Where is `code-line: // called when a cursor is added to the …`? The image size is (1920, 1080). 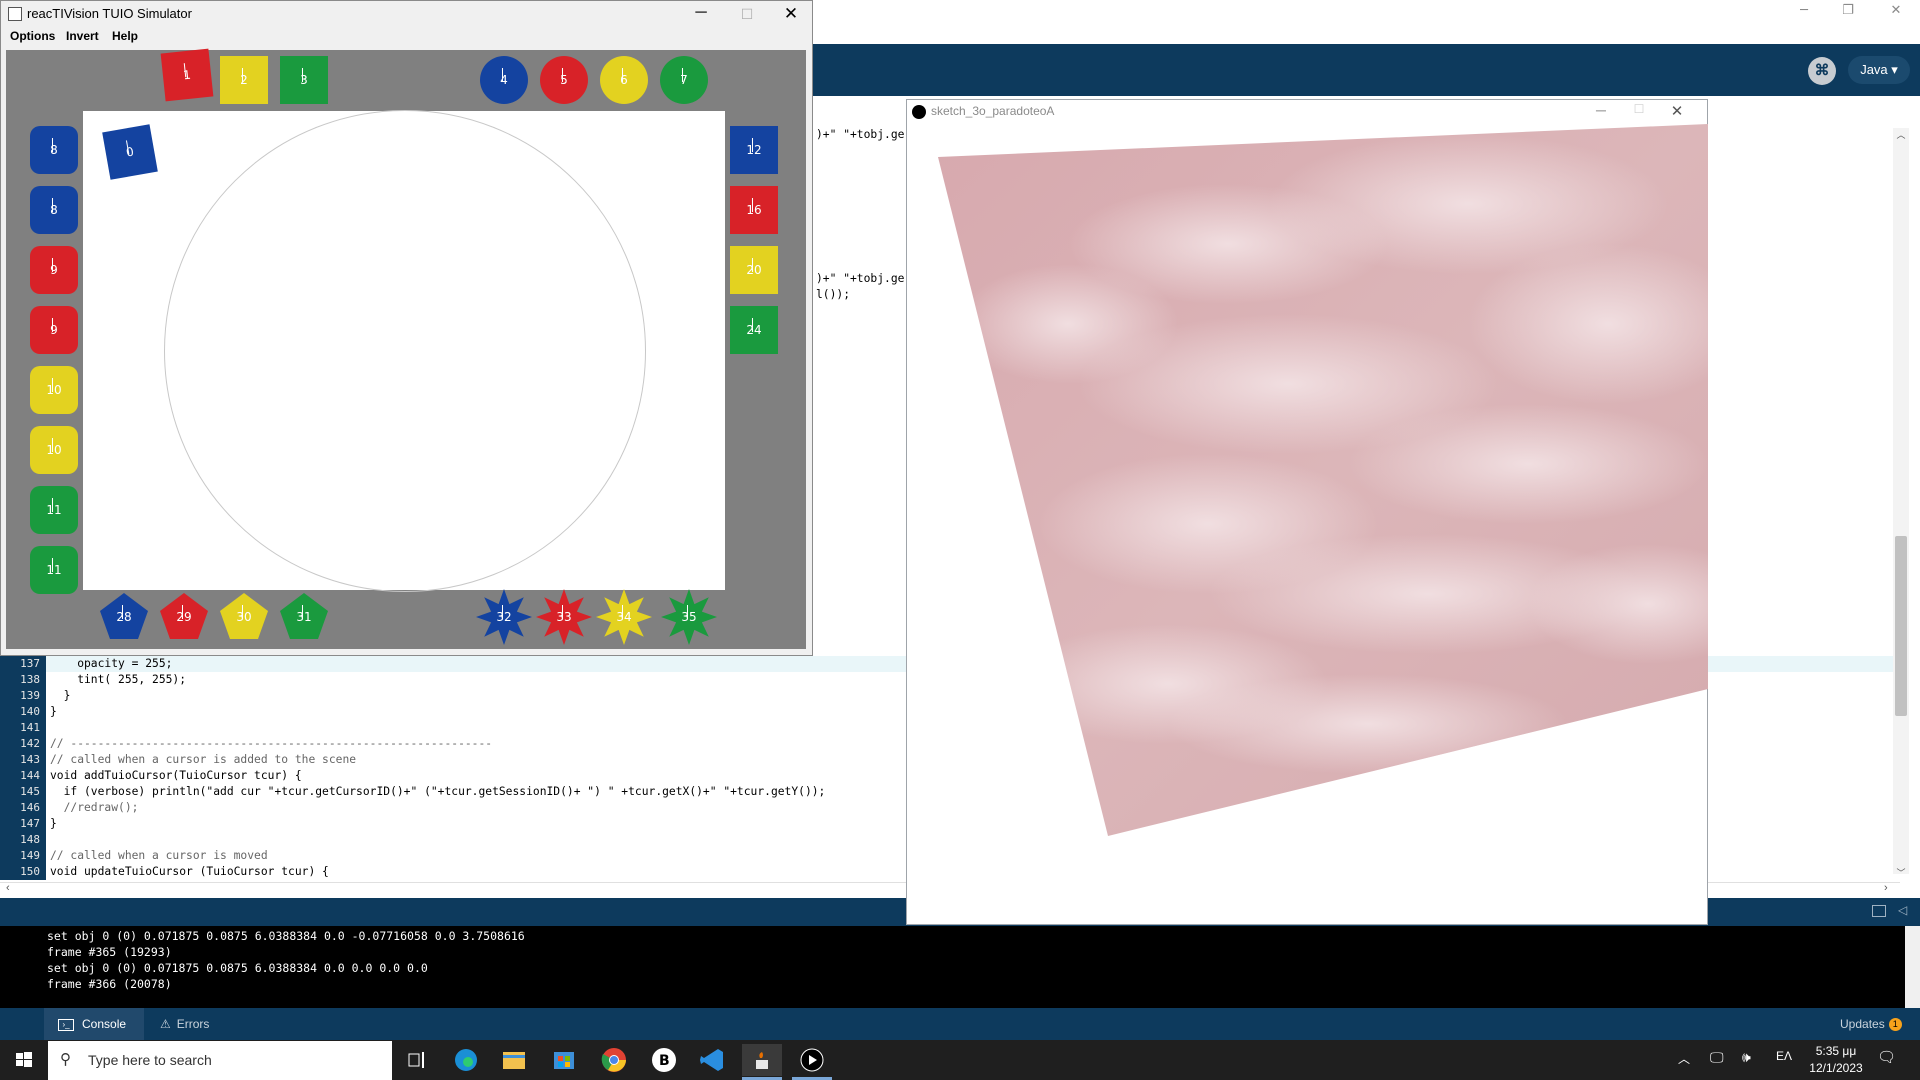 code-line: // called when a cursor is added to the … is located at coordinates (203, 759).